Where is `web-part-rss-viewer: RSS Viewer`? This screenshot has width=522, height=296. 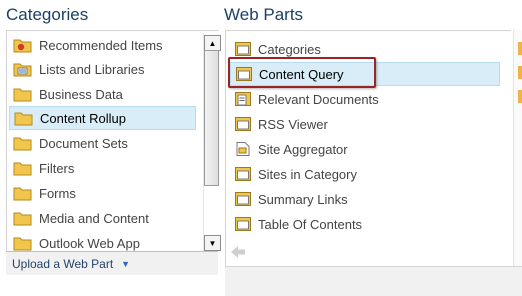
web-part-rss-viewer: RSS Viewer is located at coordinates (365, 124).